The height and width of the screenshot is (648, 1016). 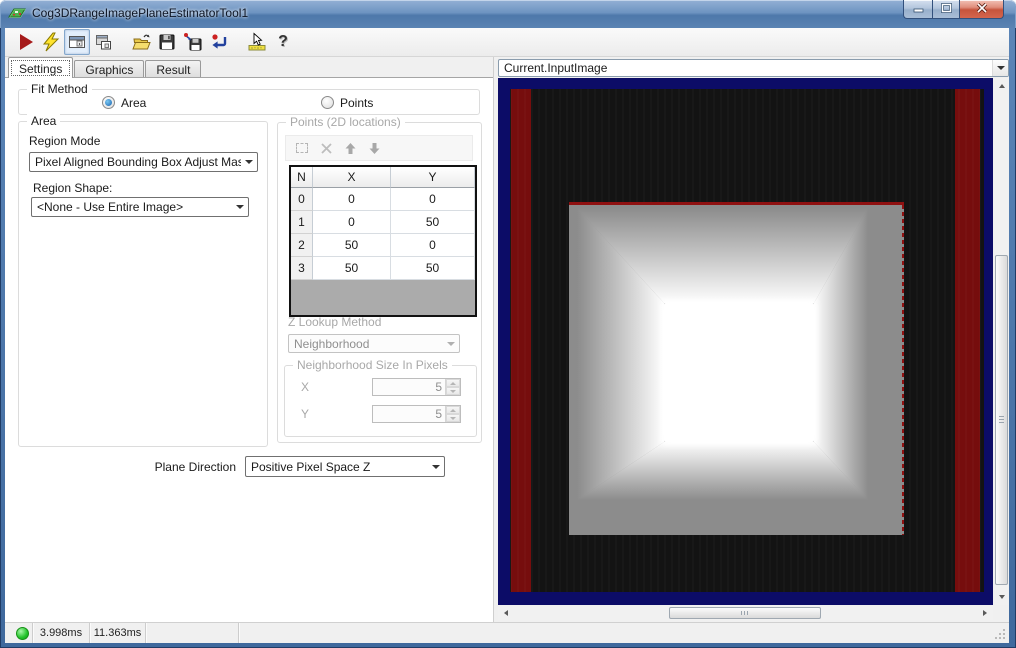 What do you see at coordinates (345, 122) in the screenshot?
I see `points-group-label: Points (2D locations)` at bounding box center [345, 122].